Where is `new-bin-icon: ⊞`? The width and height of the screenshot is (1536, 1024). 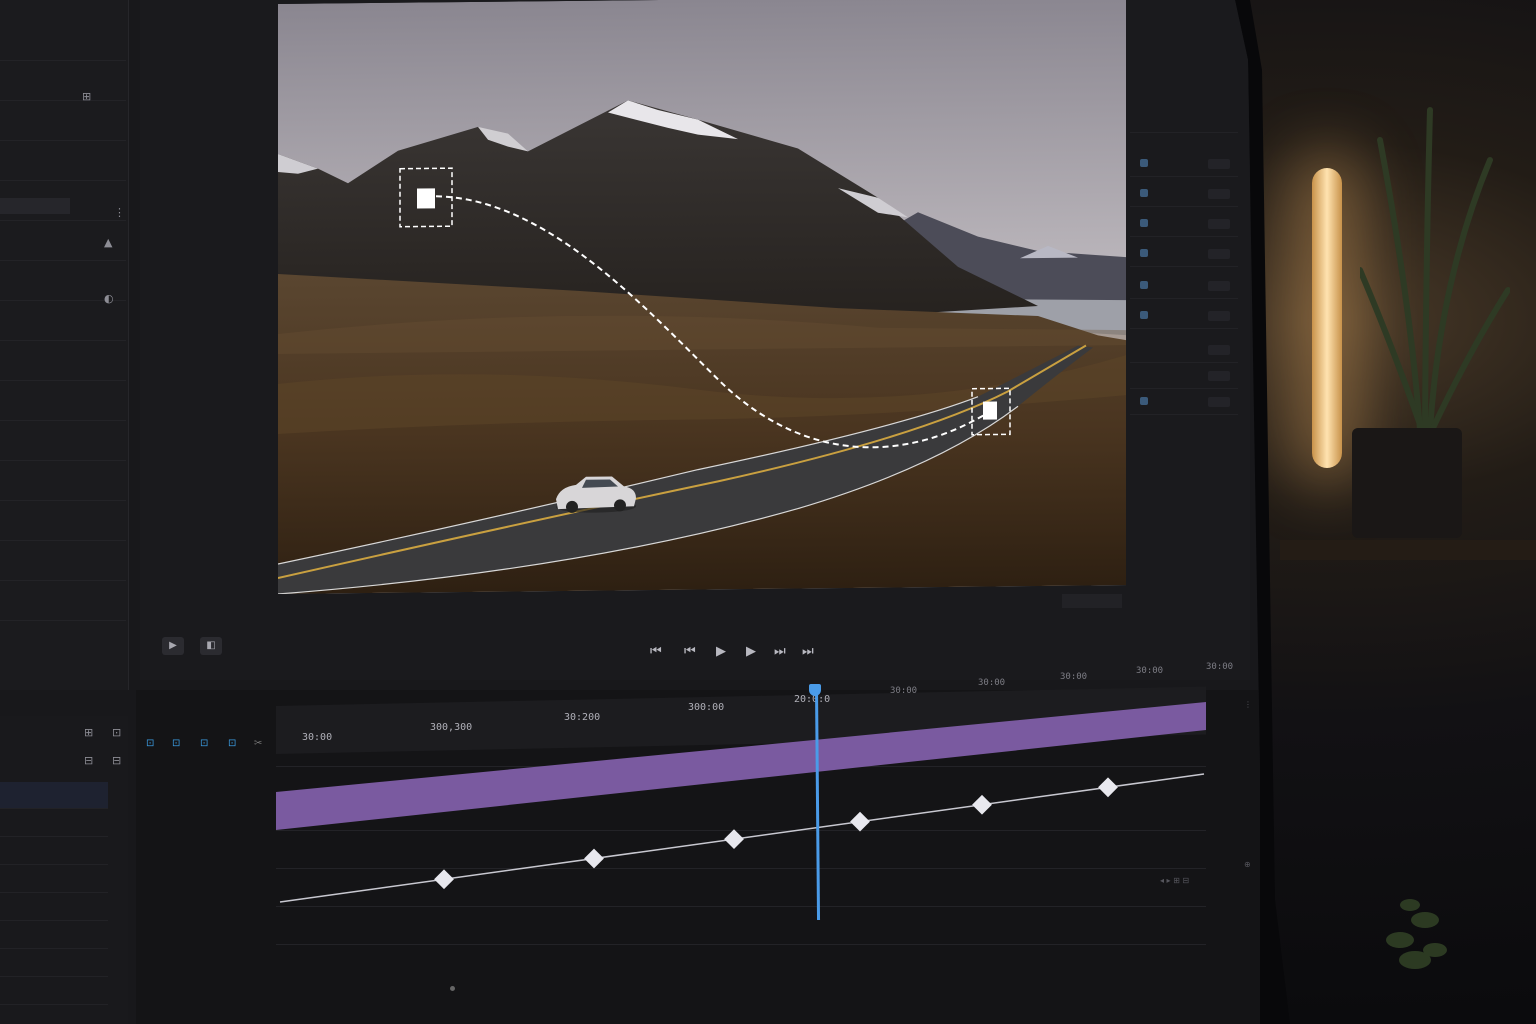 new-bin-icon: ⊞ is located at coordinates (86, 96).